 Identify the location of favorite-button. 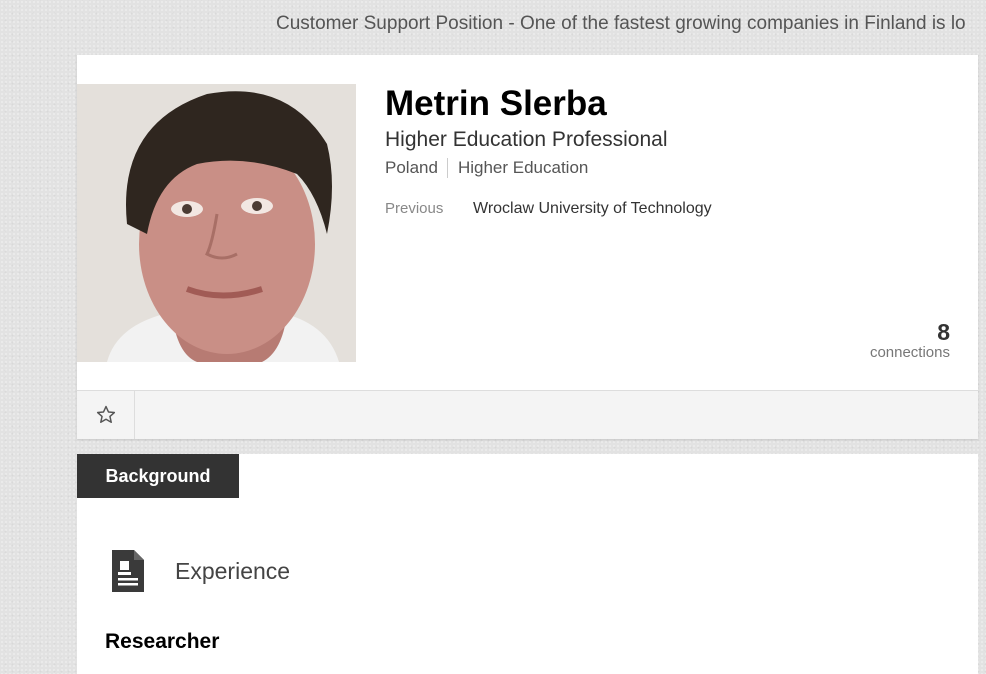
(106, 415).